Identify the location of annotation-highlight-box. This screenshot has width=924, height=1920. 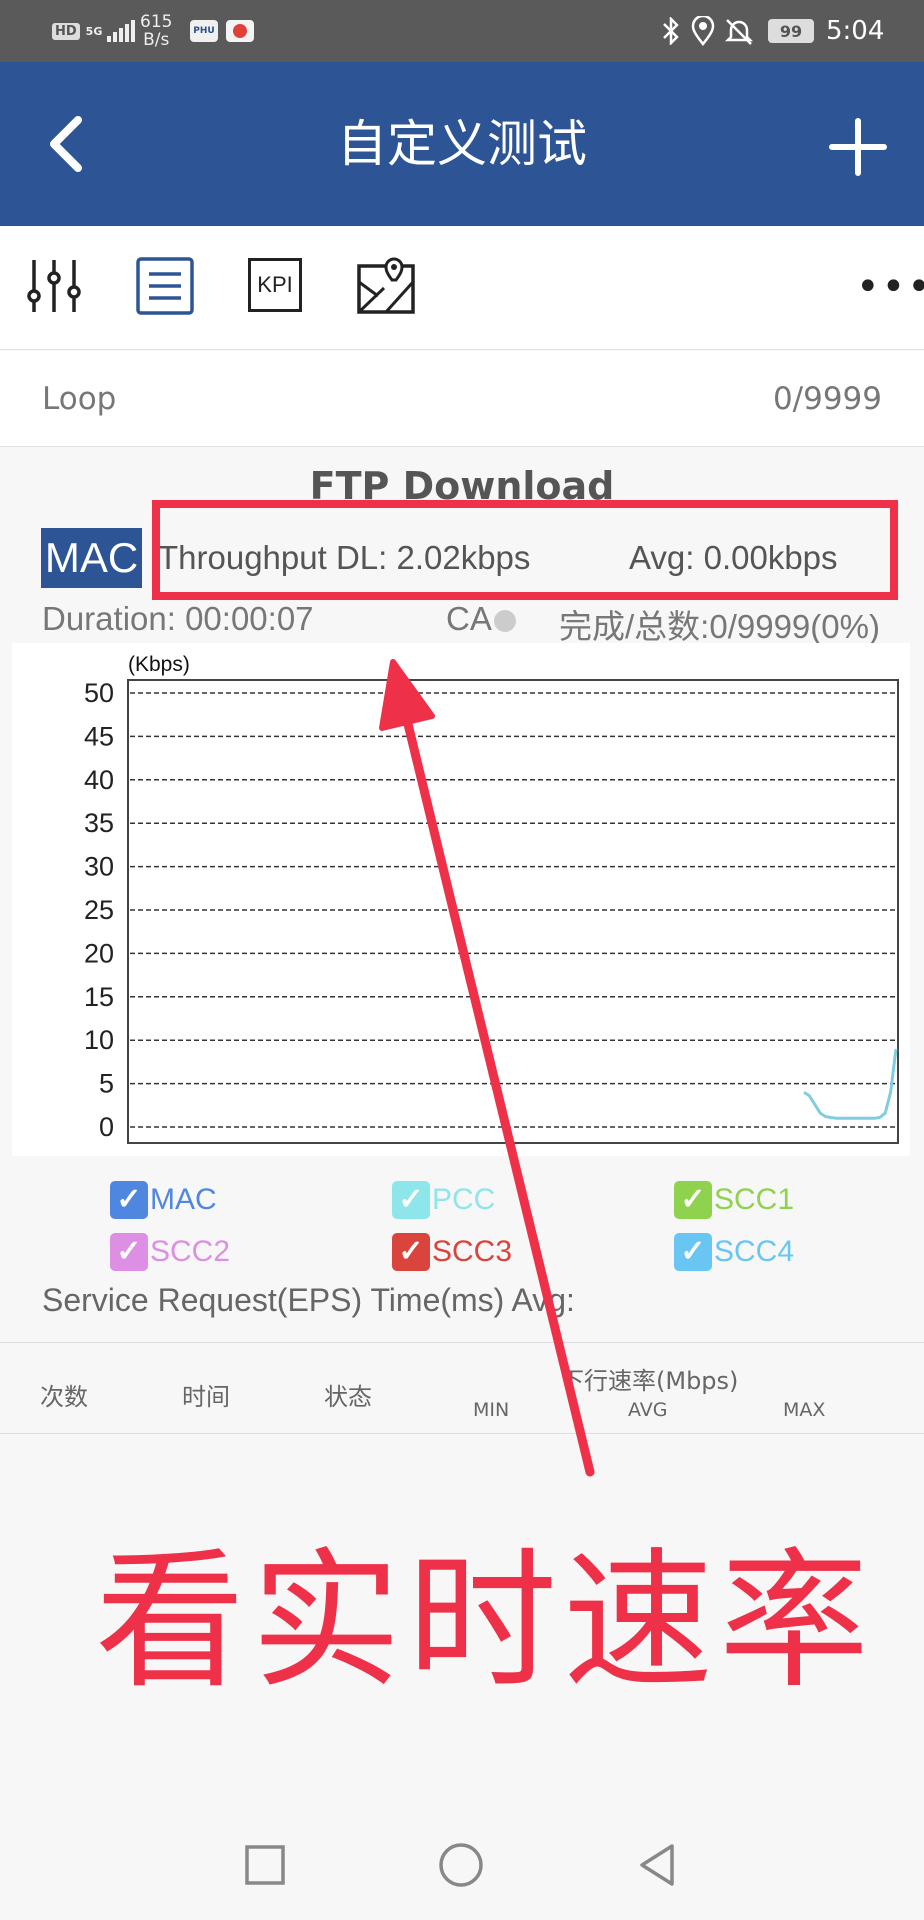
(525, 550).